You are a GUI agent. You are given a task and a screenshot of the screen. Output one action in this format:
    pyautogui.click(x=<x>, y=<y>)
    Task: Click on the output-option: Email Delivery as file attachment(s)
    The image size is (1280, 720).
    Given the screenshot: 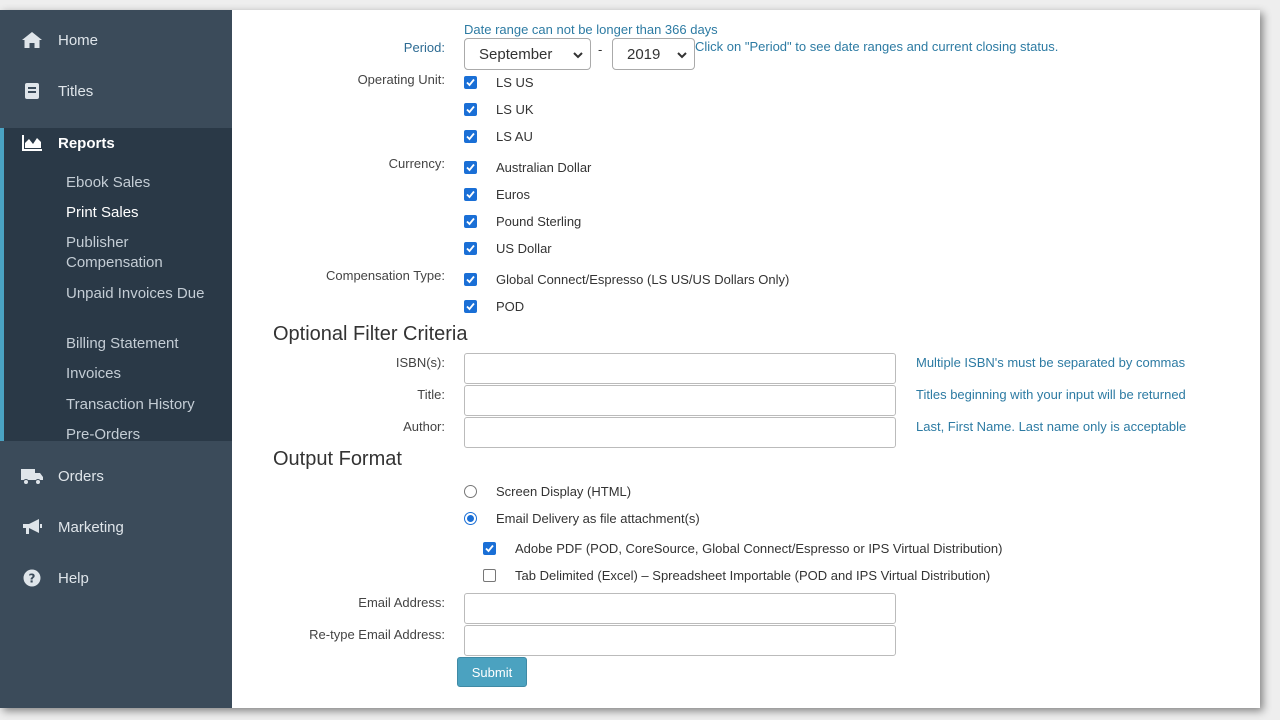 What is the action you would take?
    pyautogui.click(x=598, y=518)
    